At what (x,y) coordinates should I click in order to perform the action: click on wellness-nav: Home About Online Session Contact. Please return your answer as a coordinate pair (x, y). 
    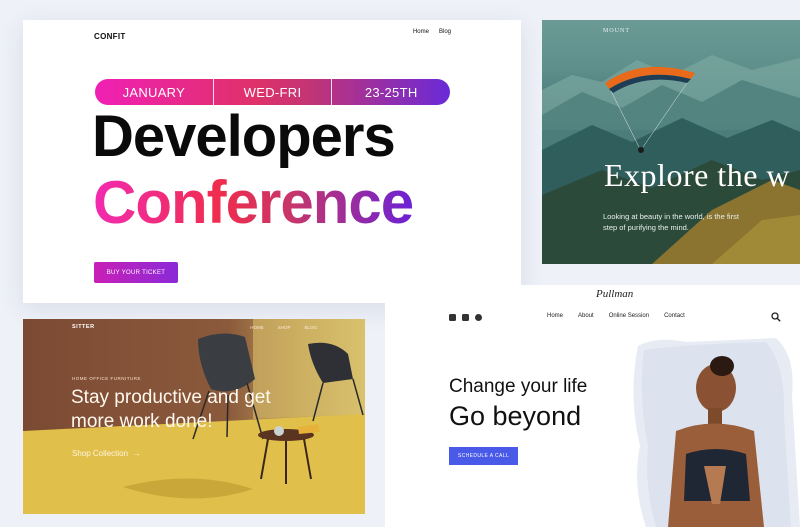
    Looking at the image, I should click on (616, 316).